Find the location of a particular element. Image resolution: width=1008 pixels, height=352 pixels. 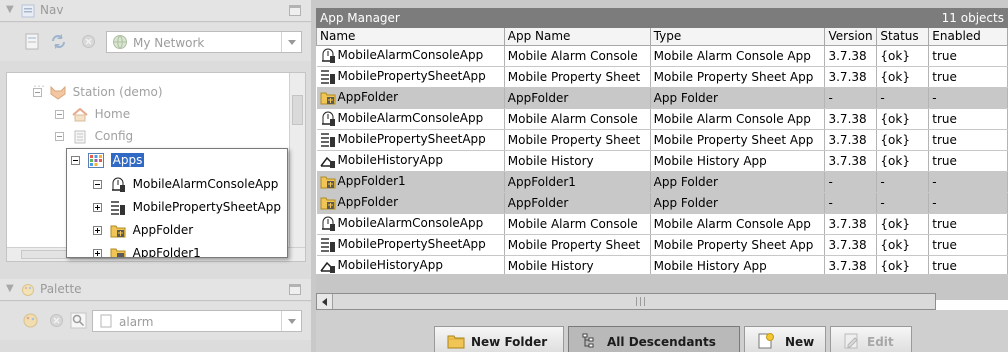

cell-app-name: Mobile History is located at coordinates (577, 266).